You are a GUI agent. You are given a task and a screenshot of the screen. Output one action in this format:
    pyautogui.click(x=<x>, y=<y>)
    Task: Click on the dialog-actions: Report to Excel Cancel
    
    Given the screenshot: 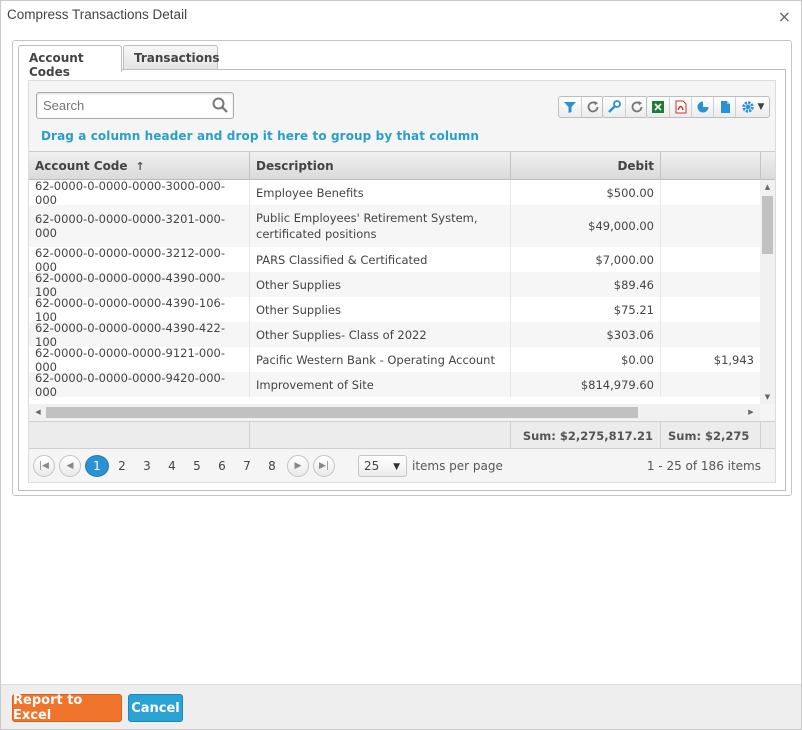 What is the action you would take?
    pyautogui.click(x=401, y=706)
    